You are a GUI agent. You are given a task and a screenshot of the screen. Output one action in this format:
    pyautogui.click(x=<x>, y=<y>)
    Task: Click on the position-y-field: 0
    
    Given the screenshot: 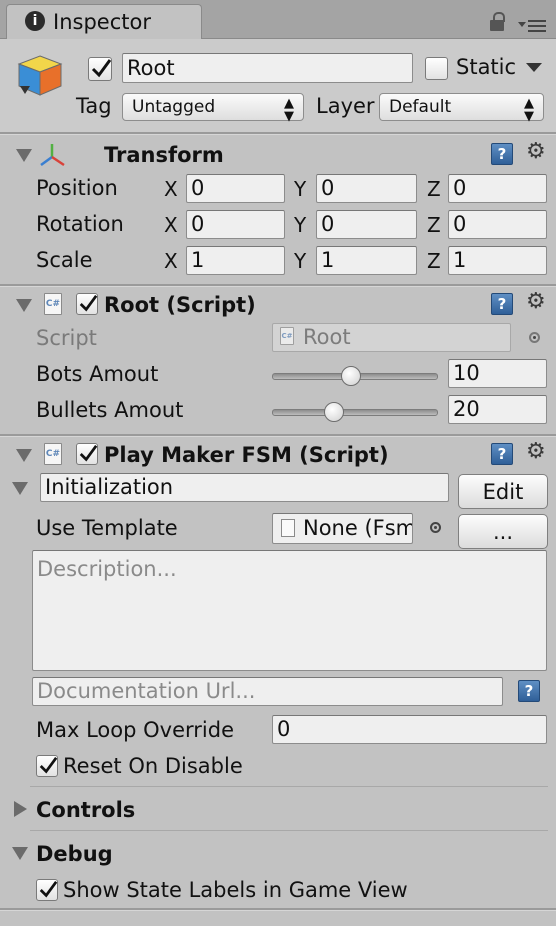 What is the action you would take?
    pyautogui.click(x=366, y=188)
    